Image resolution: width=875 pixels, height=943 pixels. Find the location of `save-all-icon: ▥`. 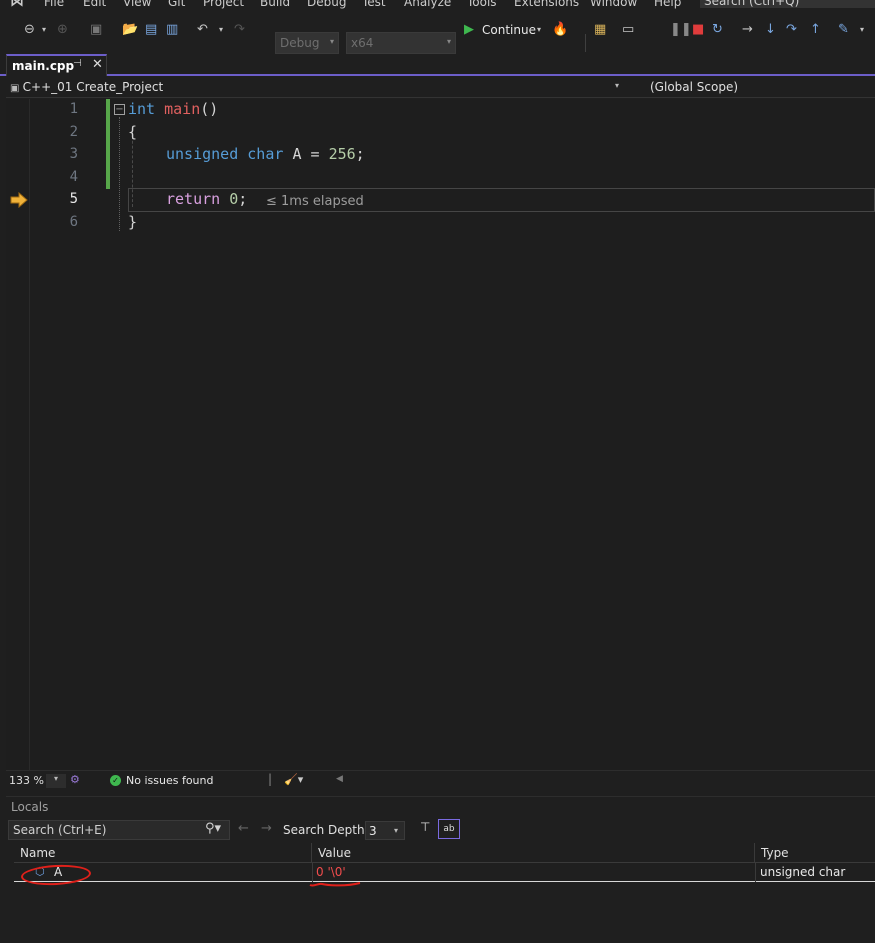

save-all-icon: ▥ is located at coordinates (172, 30).